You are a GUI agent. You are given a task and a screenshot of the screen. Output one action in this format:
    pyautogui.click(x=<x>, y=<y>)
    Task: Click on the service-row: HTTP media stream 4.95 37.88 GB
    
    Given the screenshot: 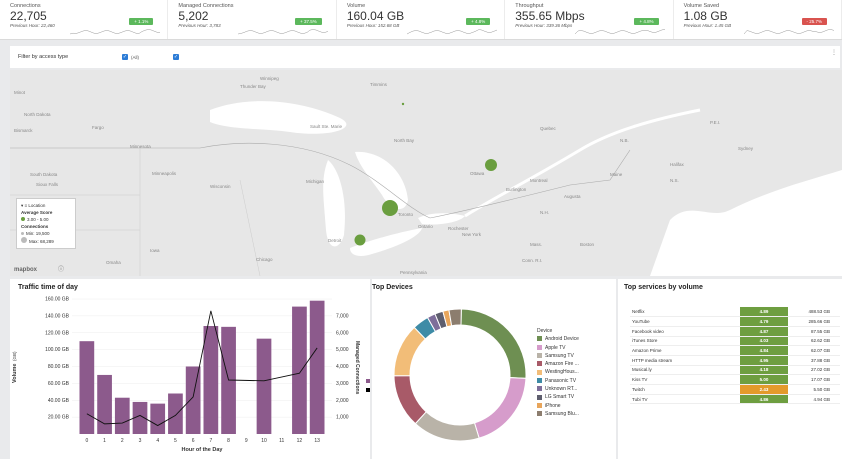 What is the action you would take?
    pyautogui.click(x=735, y=360)
    